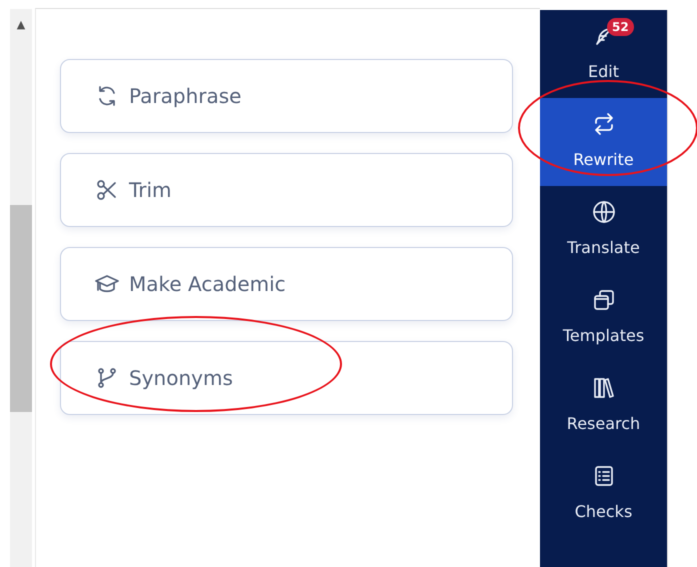 The image size is (697, 567). Describe the element at coordinates (286, 96) in the screenshot. I see `option-button: Paraphrase` at that location.